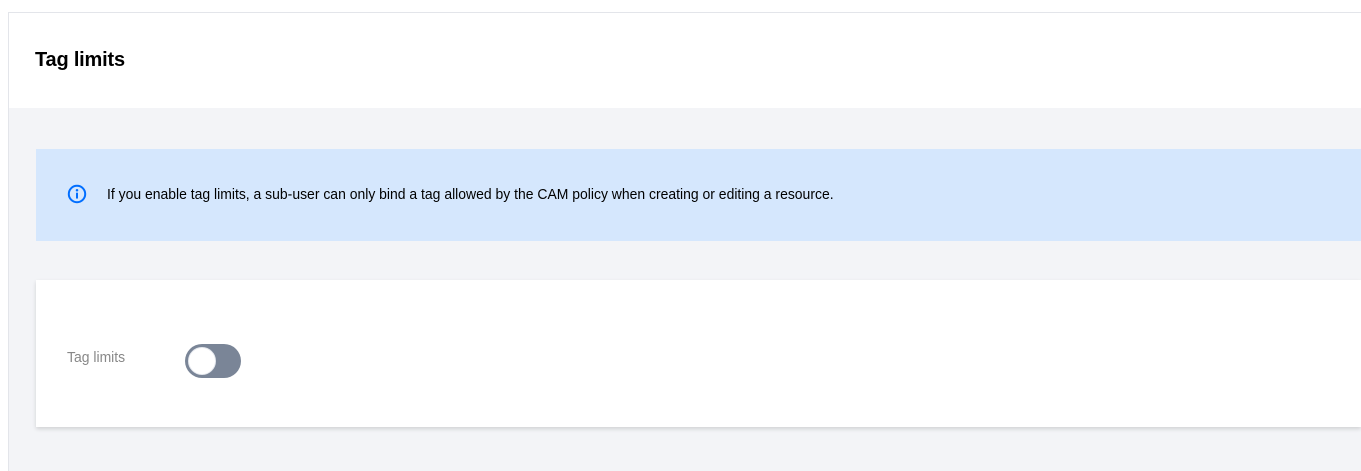 Image resolution: width=1361 pixels, height=471 pixels. Describe the element at coordinates (80, 60) in the screenshot. I see `page-title: Tag limits` at that location.